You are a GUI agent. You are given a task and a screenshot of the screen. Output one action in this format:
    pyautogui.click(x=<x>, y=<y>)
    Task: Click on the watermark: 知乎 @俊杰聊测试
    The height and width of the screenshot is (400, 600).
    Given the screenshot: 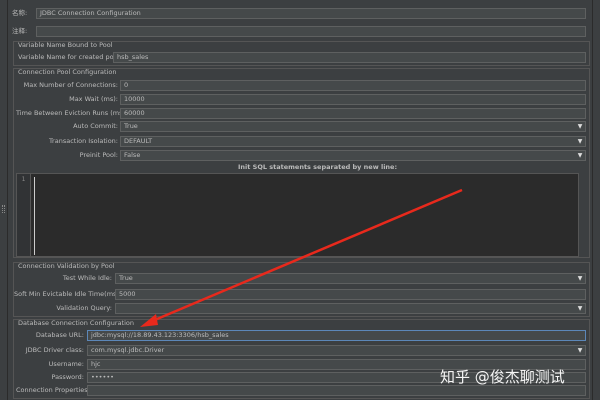 What is the action you would take?
    pyautogui.click(x=502, y=377)
    